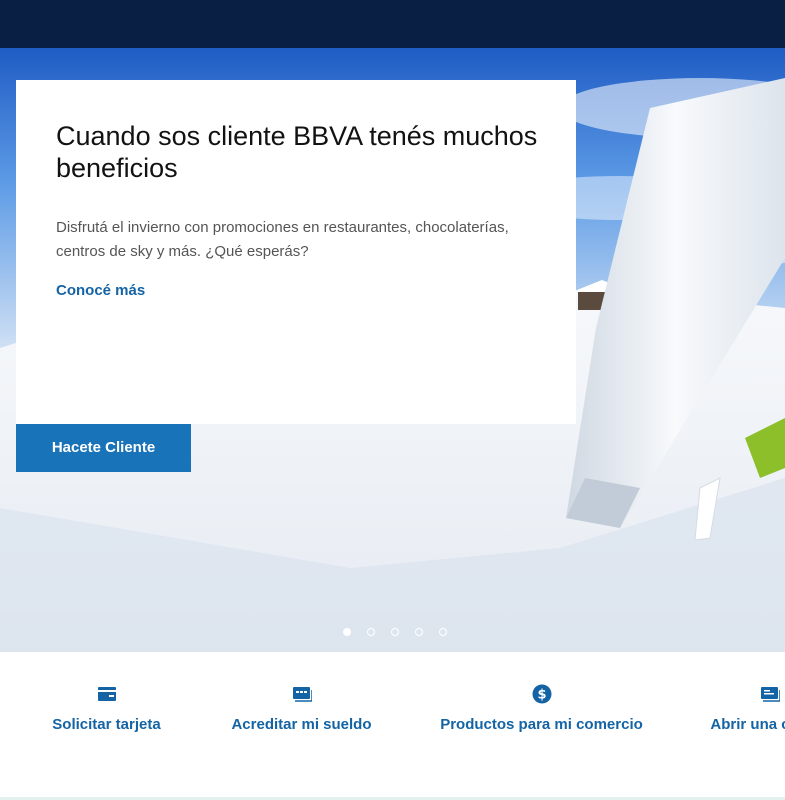 This screenshot has height=800, width=785. I want to click on quick-action-label: Abrir una cuenta, so click(747, 724).